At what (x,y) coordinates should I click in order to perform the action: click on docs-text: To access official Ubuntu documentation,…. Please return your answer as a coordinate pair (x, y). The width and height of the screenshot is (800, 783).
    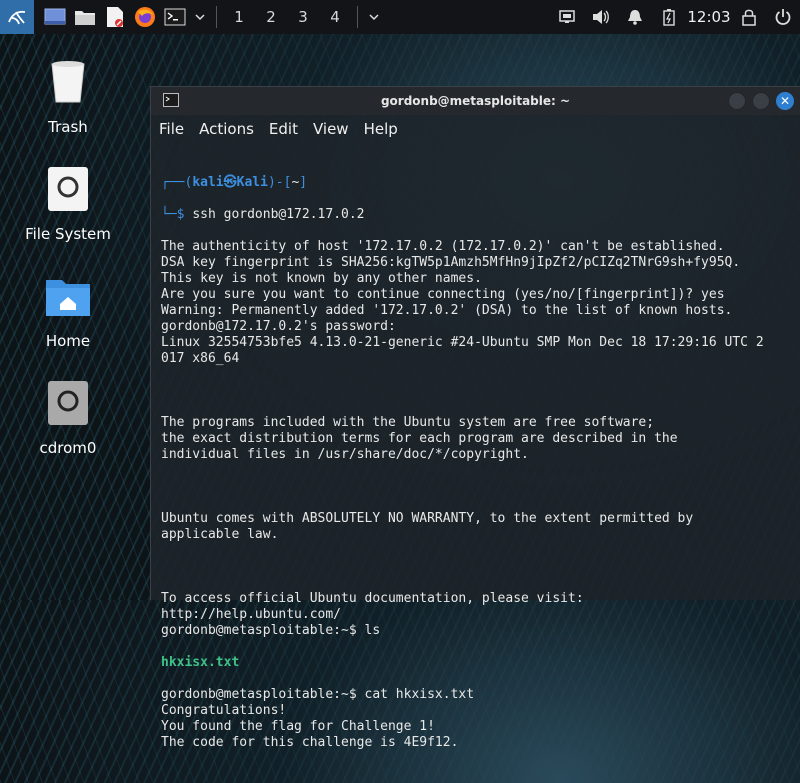
    Looking at the image, I should click on (476, 615).